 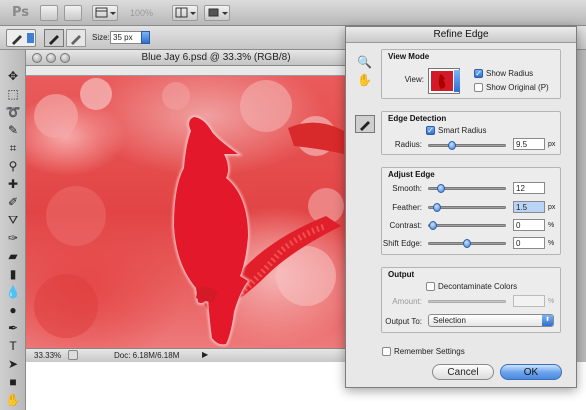 What do you see at coordinates (13, 310) in the screenshot?
I see `dodge-tool-icon: ●` at bounding box center [13, 310].